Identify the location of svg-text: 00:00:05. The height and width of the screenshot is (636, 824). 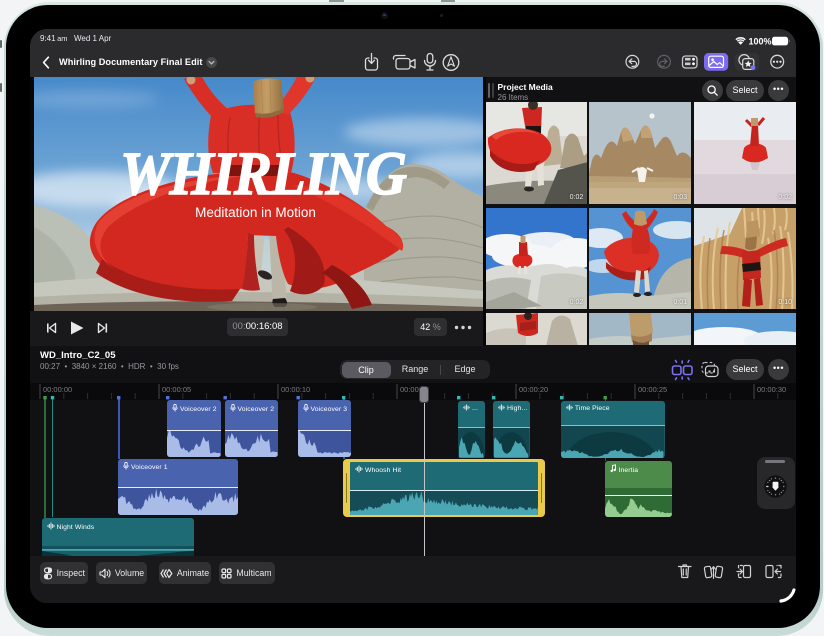
(176, 389).